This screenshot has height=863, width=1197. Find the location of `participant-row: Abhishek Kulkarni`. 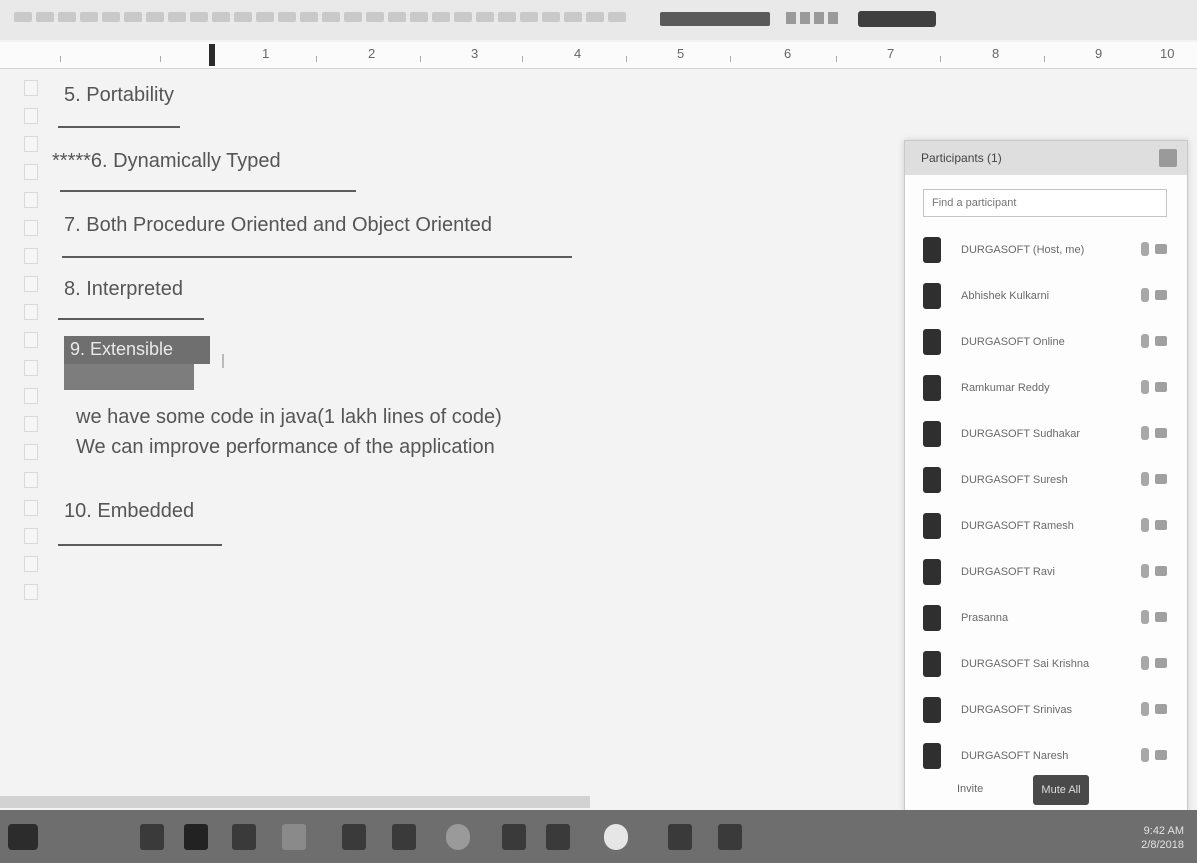

participant-row: Abhishek Kulkarni is located at coordinates (1049, 298).